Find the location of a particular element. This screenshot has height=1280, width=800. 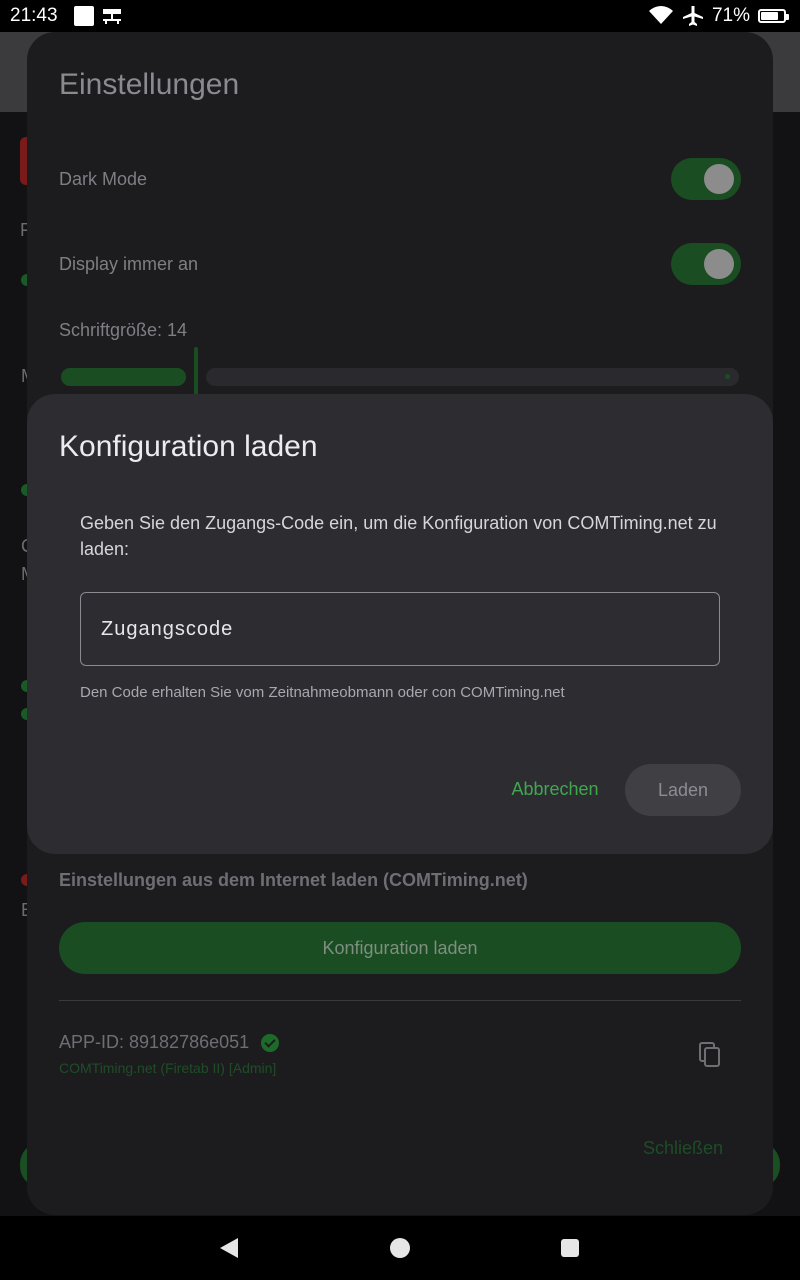

back-icon is located at coordinates (229, 1248).